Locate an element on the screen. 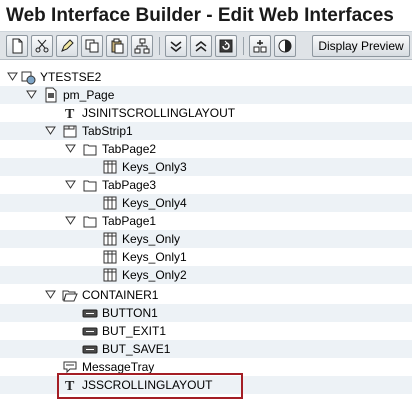 Image resolution: width=412 pixels, height=409 pixels. collapse-icon is located at coordinates (176, 46).